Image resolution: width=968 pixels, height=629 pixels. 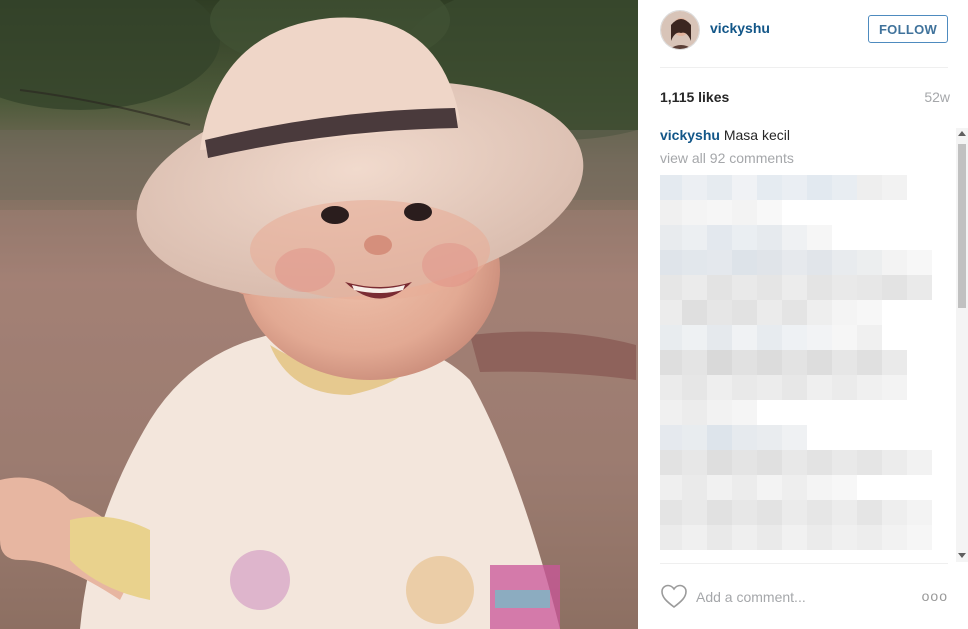 I want to click on post-footer: ooo, so click(x=804, y=596).